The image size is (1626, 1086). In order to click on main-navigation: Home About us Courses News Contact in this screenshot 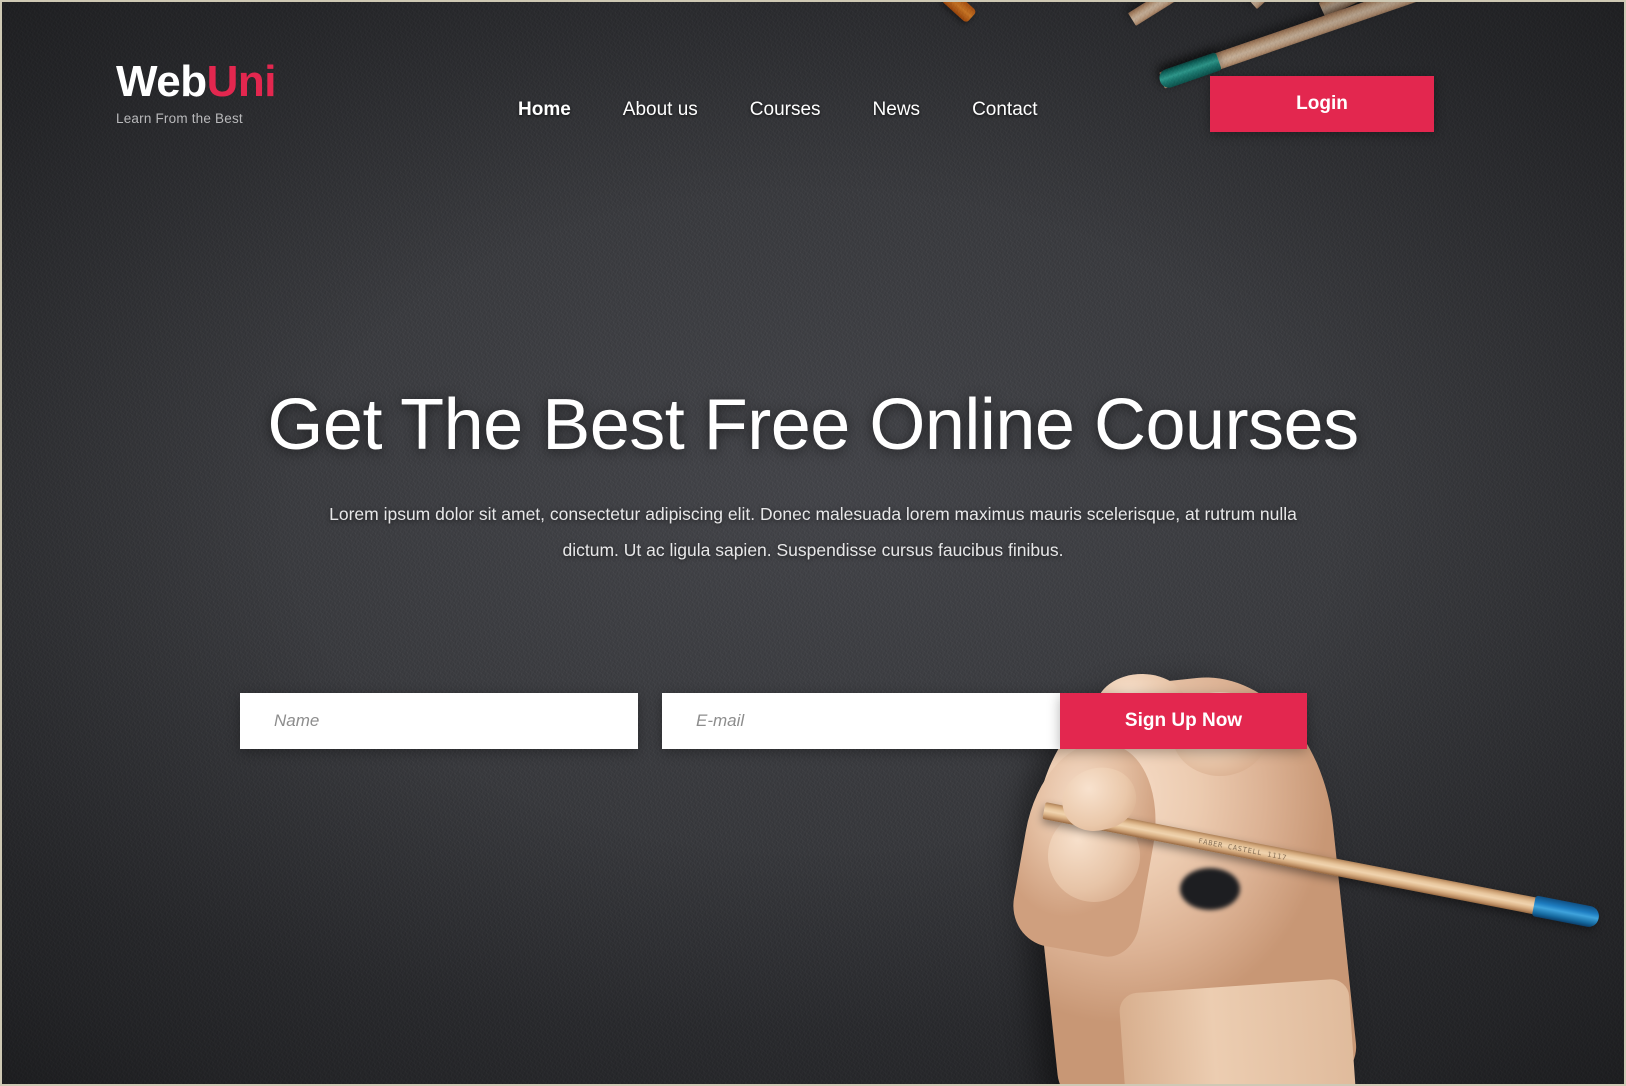, I will do `click(778, 110)`.